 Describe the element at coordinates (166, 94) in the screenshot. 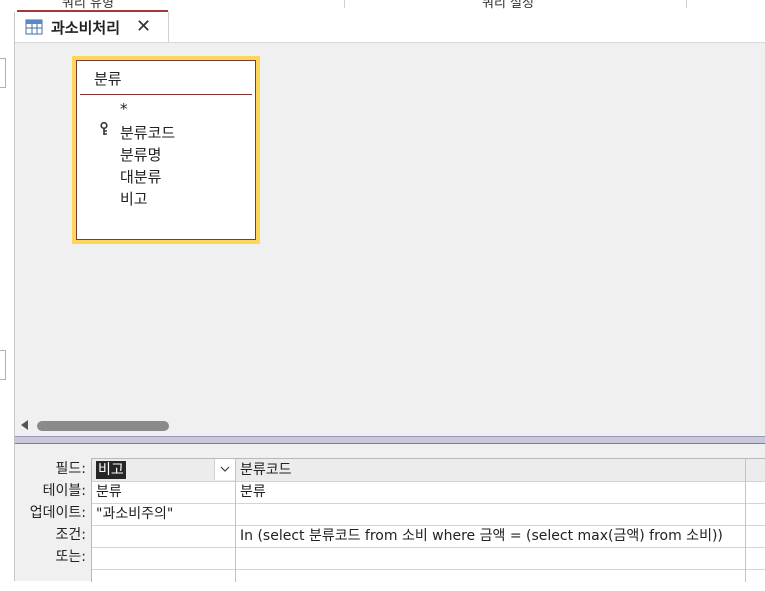

I see `table-title-divider` at that location.